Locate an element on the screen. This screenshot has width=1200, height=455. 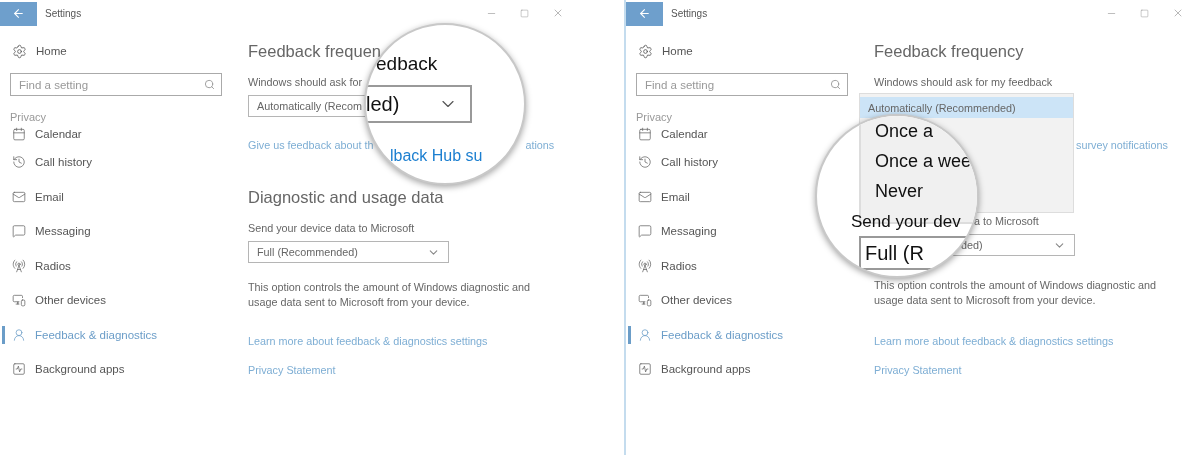
section-heading: Feedback frequency is located at coordinates (949, 51).